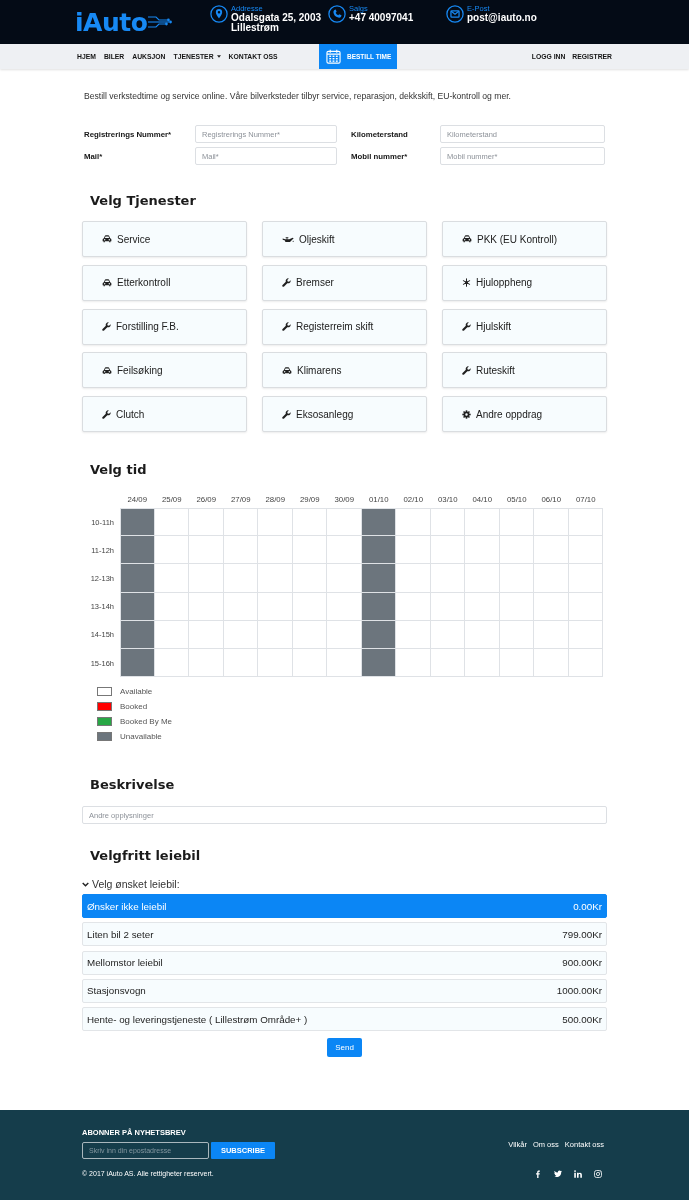 The image size is (689, 1200). I want to click on rental-toggle: Velg ønsket leiebil:, so click(131, 884).